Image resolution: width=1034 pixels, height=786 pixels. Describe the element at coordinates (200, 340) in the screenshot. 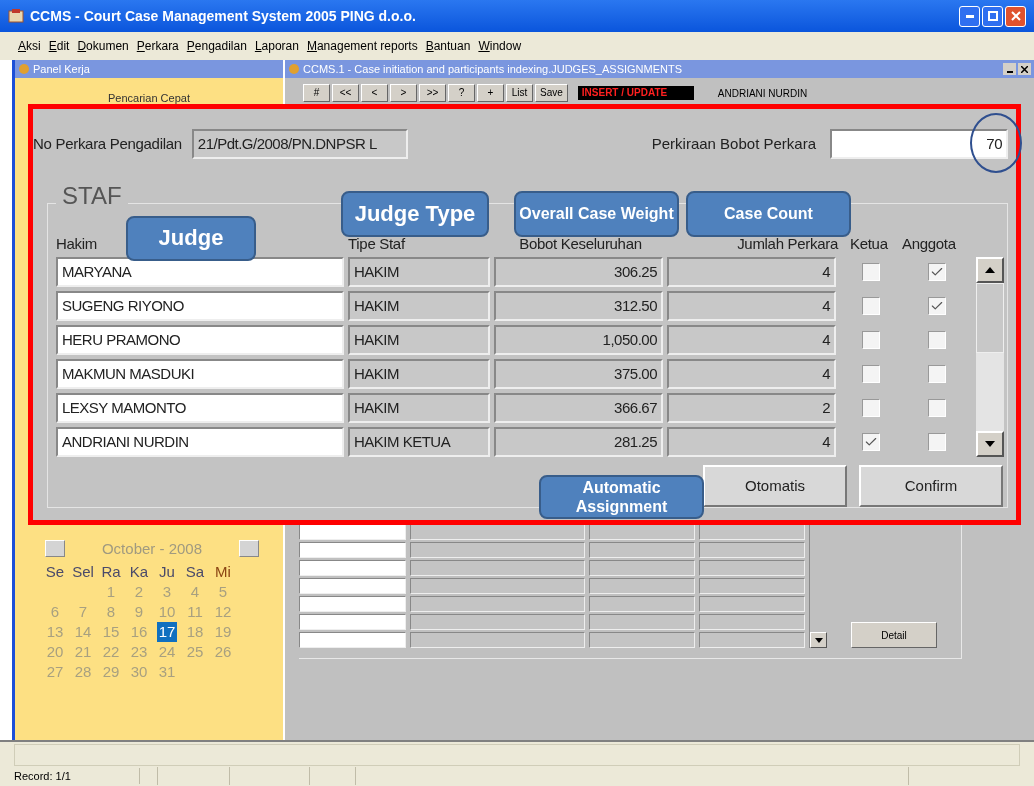

I see `judge-name-field: HERU PRAMONO` at that location.